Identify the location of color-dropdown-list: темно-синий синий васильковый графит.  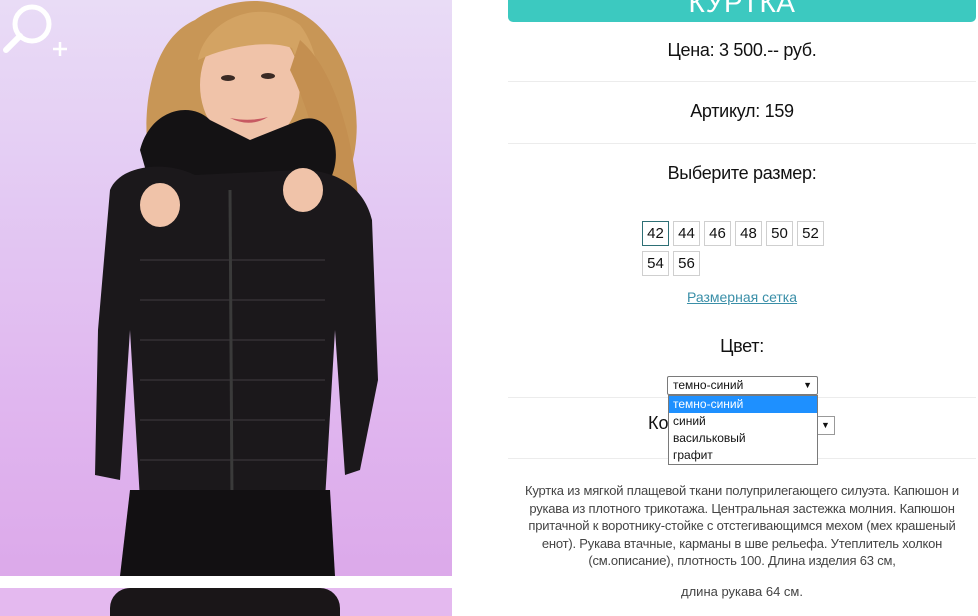
(743, 430).